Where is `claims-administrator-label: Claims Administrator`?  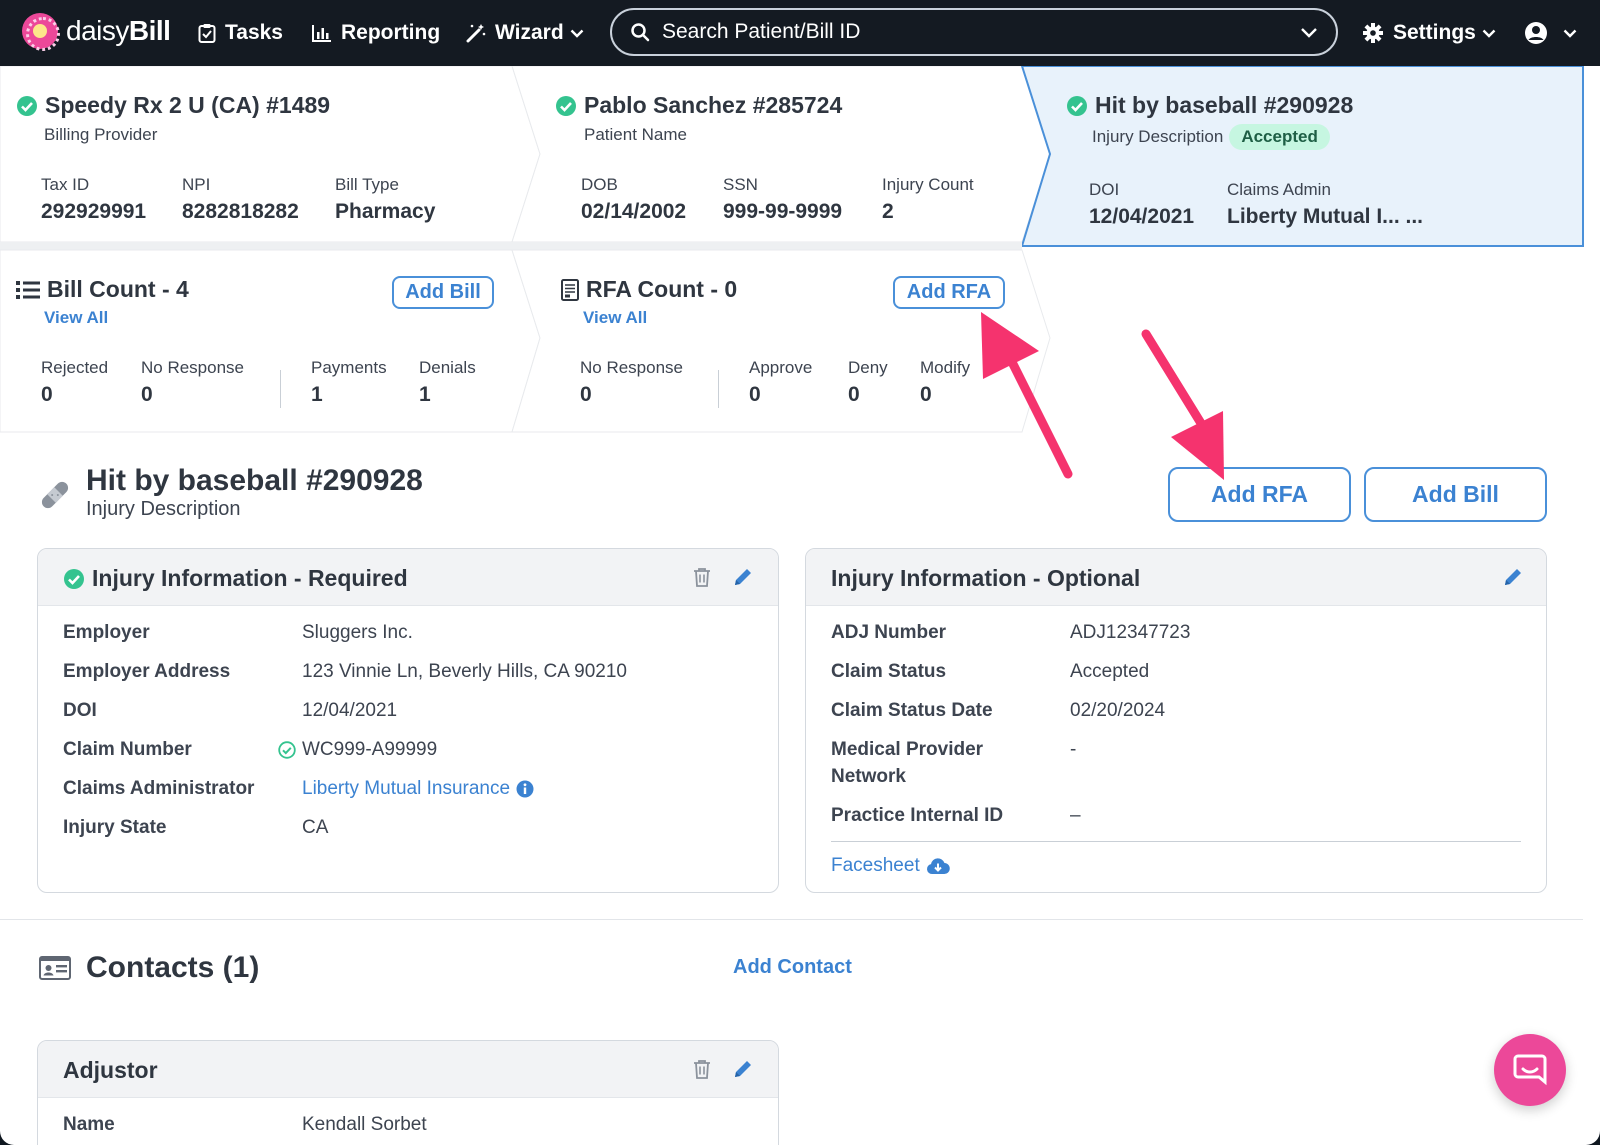
claims-administrator-label: Claims Administrator is located at coordinates (159, 788).